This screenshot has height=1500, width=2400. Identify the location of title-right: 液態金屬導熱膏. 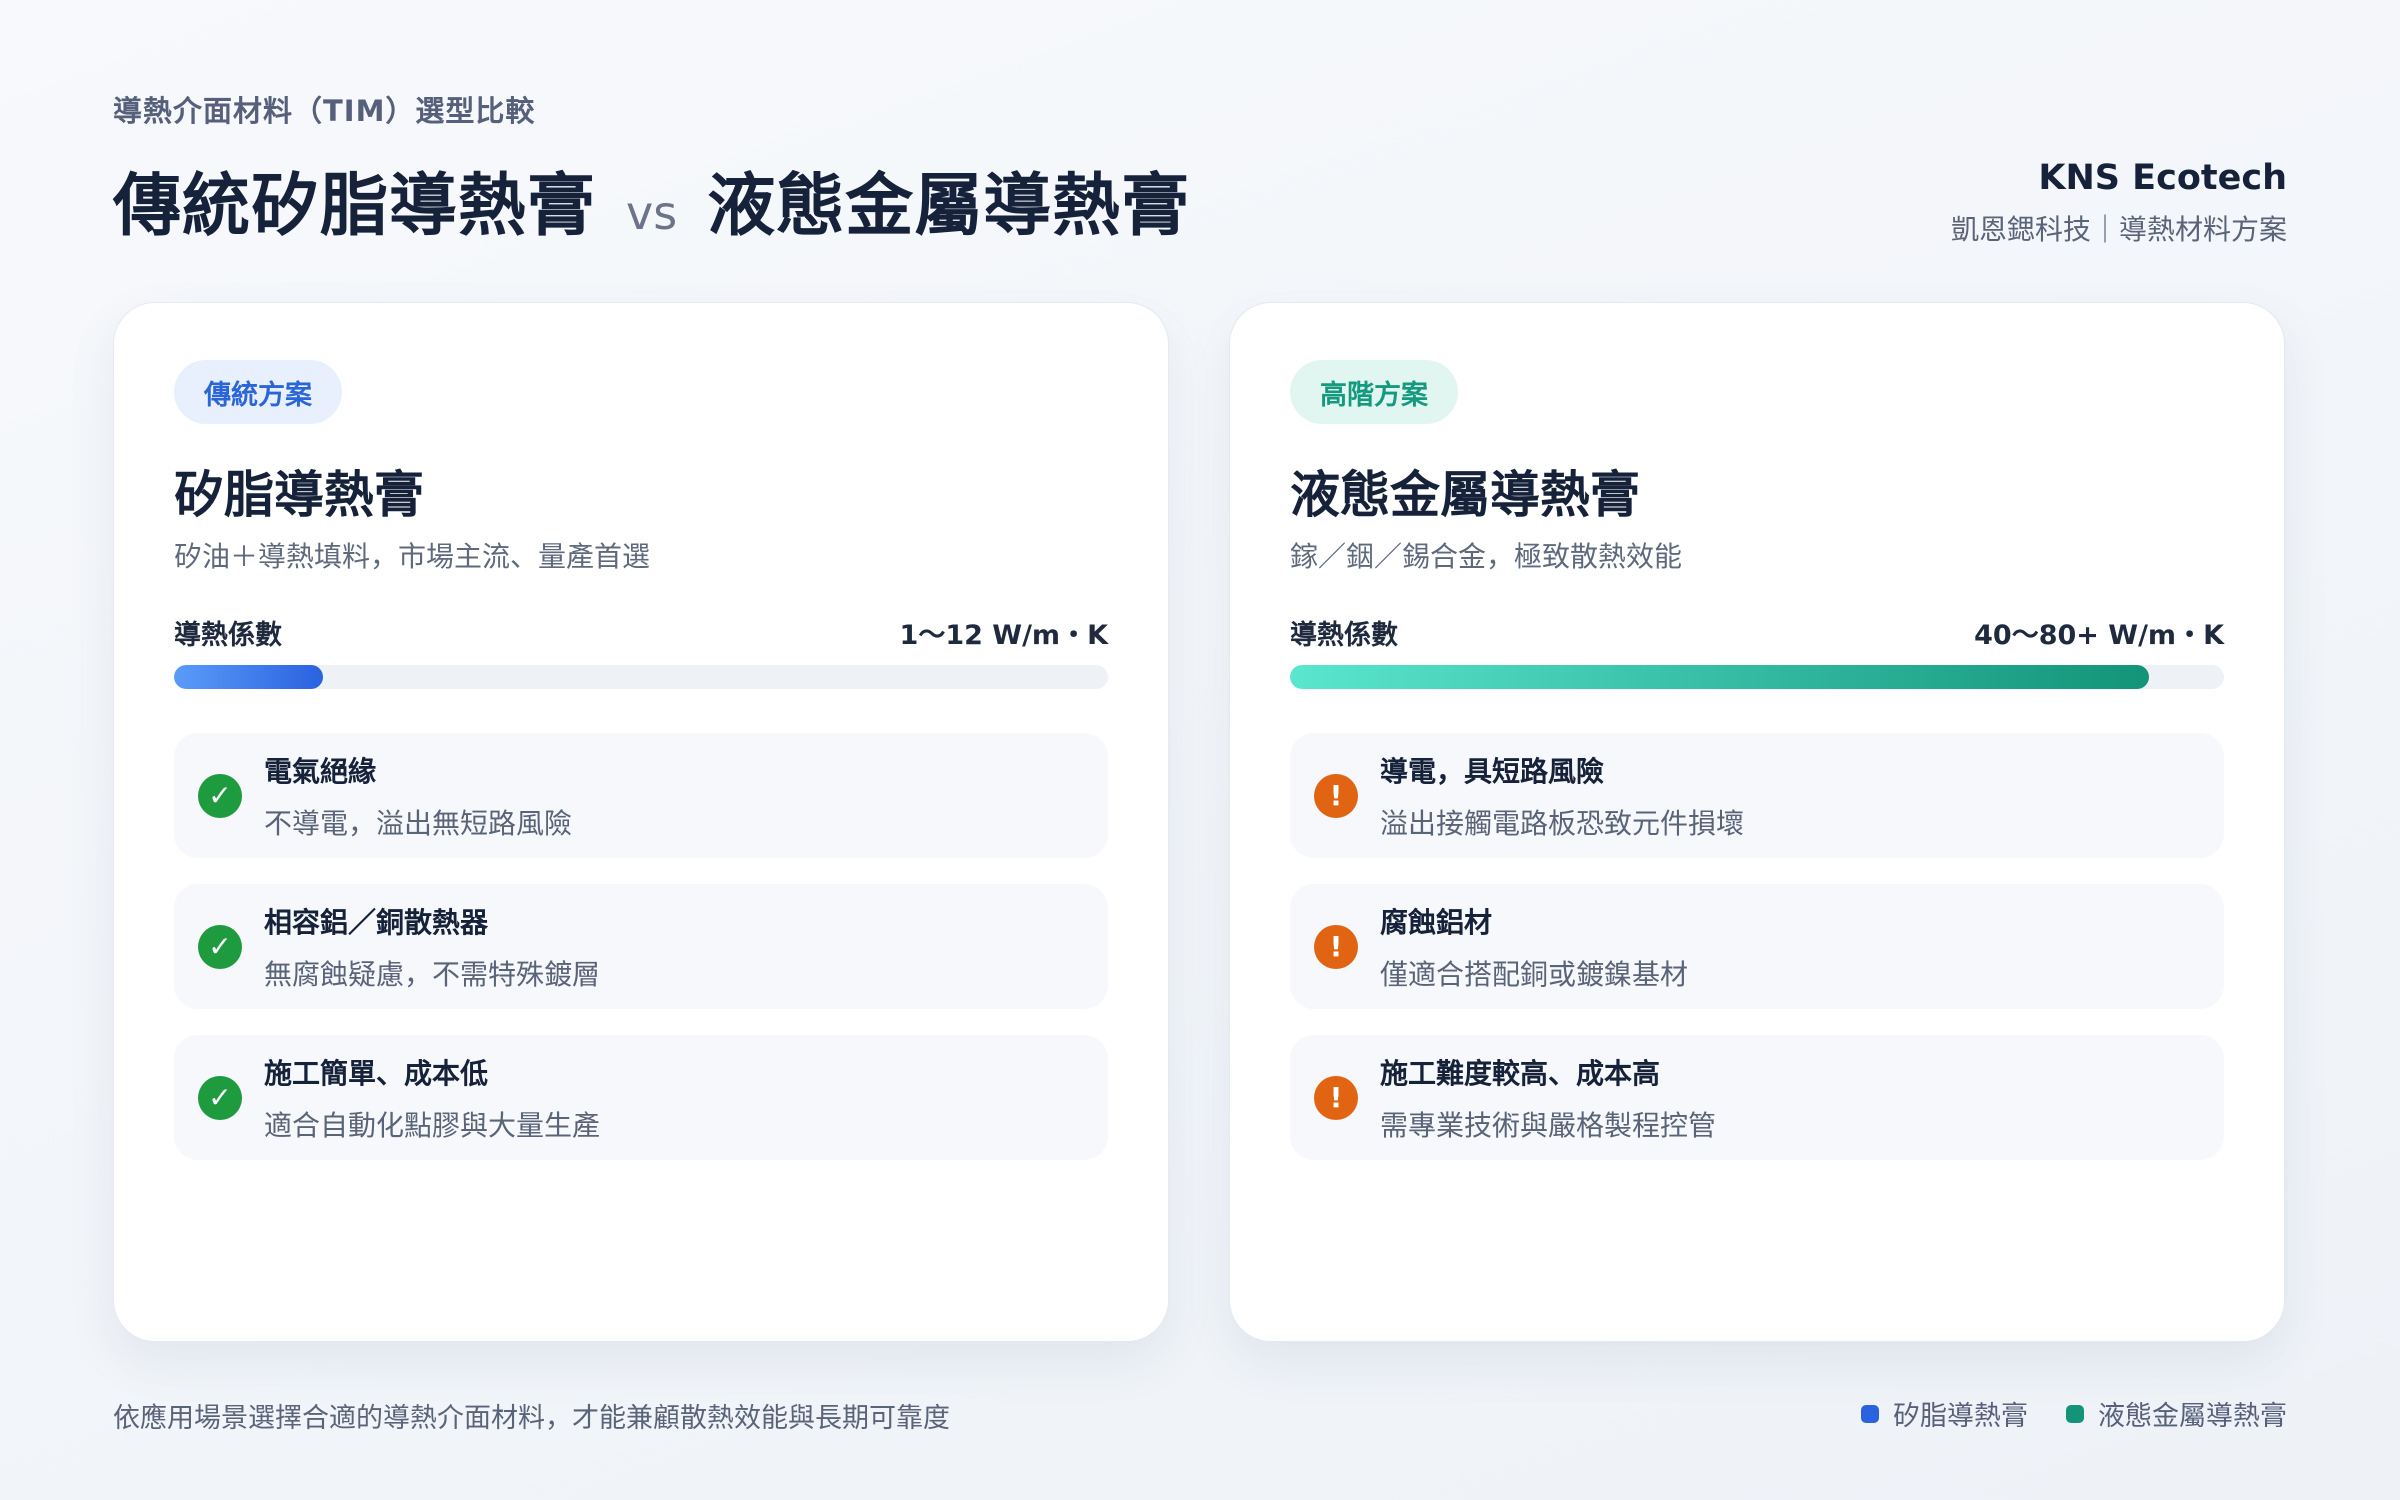
(949, 206).